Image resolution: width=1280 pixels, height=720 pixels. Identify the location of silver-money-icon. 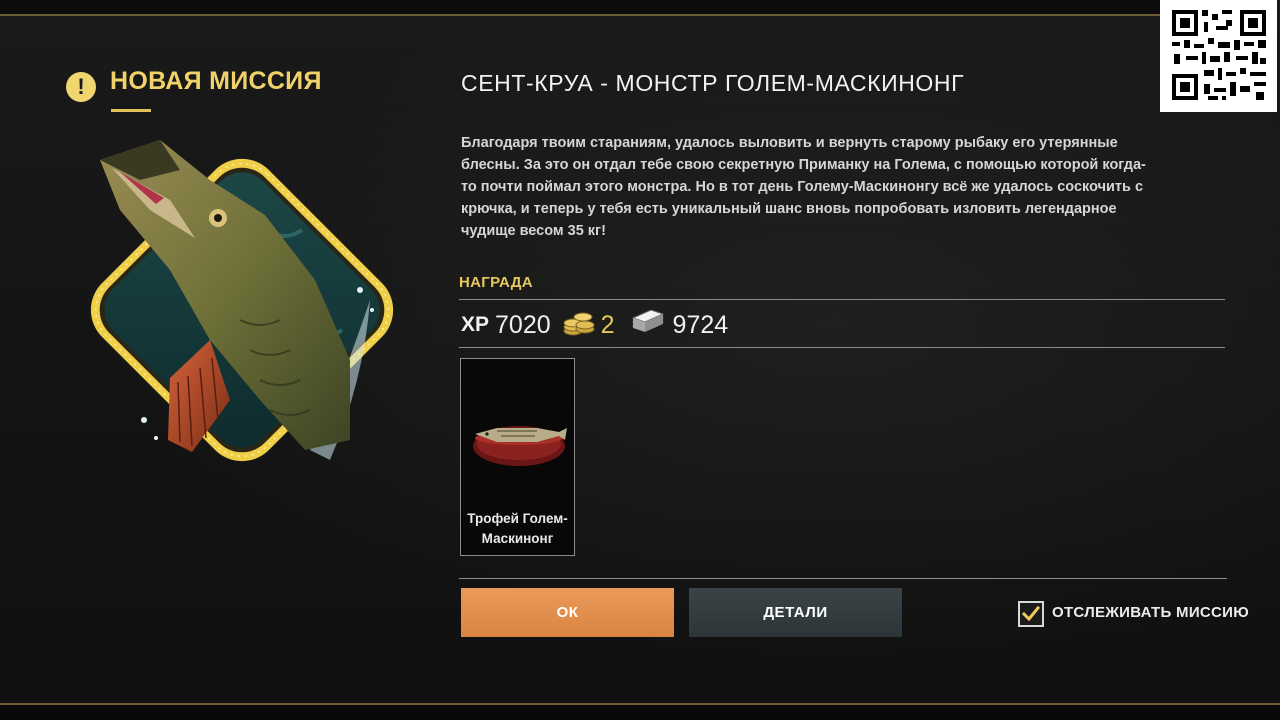
(648, 324).